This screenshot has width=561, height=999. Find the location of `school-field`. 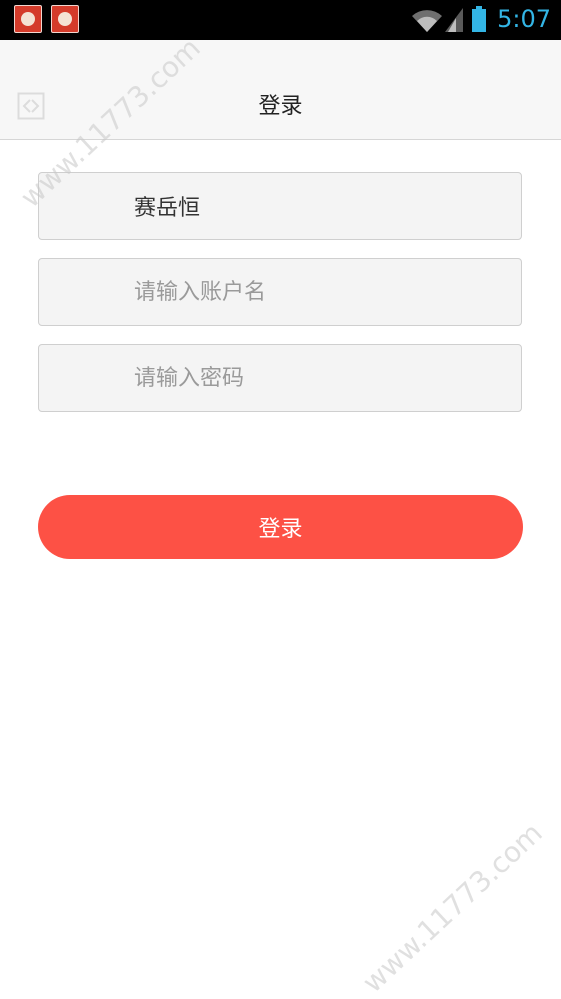

school-field is located at coordinates (280, 206).